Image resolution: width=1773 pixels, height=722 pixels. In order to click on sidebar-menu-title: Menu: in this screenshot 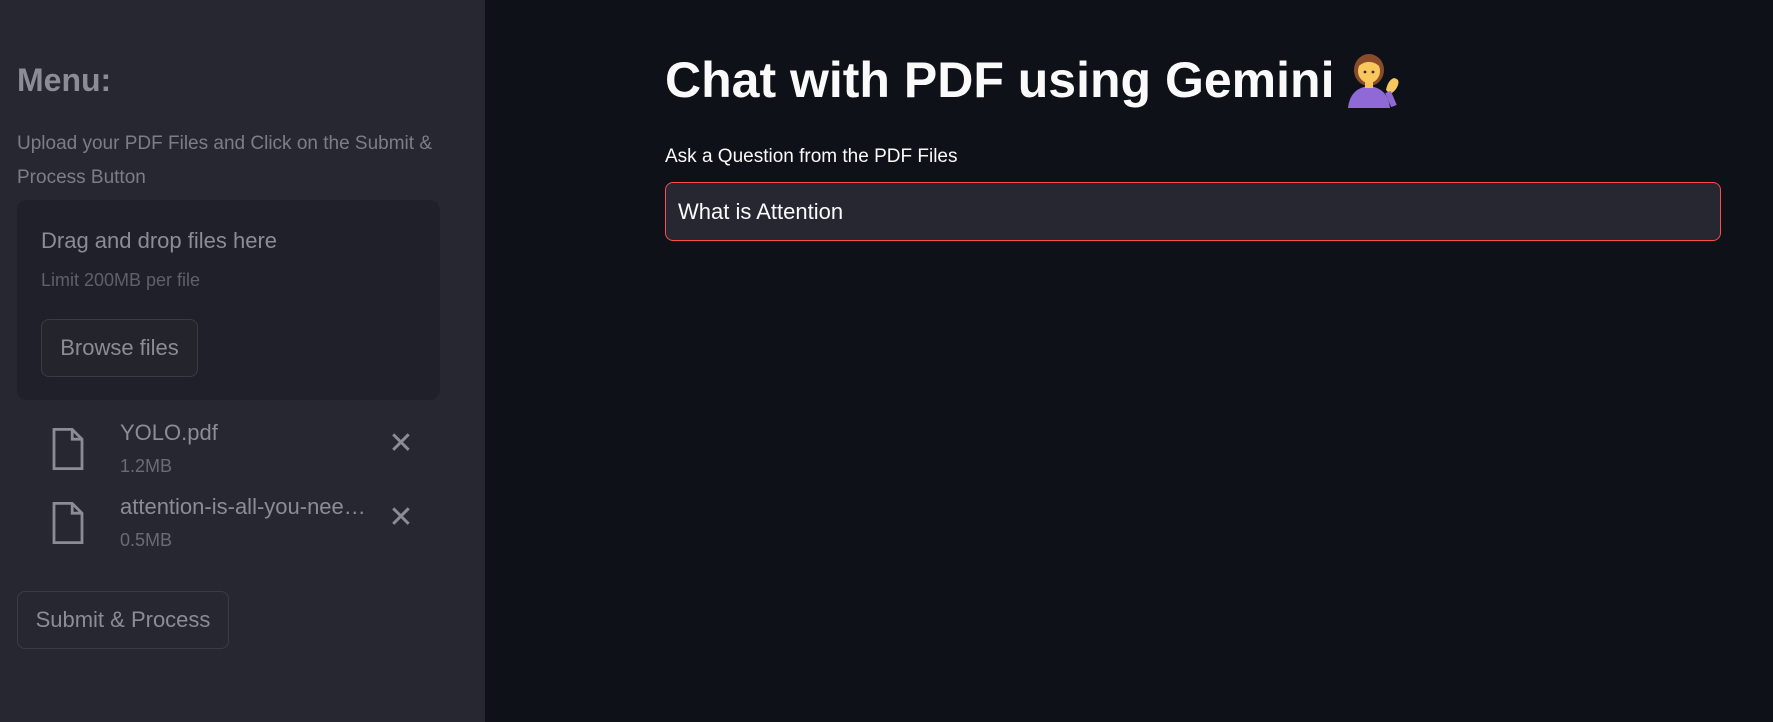, I will do `click(64, 80)`.